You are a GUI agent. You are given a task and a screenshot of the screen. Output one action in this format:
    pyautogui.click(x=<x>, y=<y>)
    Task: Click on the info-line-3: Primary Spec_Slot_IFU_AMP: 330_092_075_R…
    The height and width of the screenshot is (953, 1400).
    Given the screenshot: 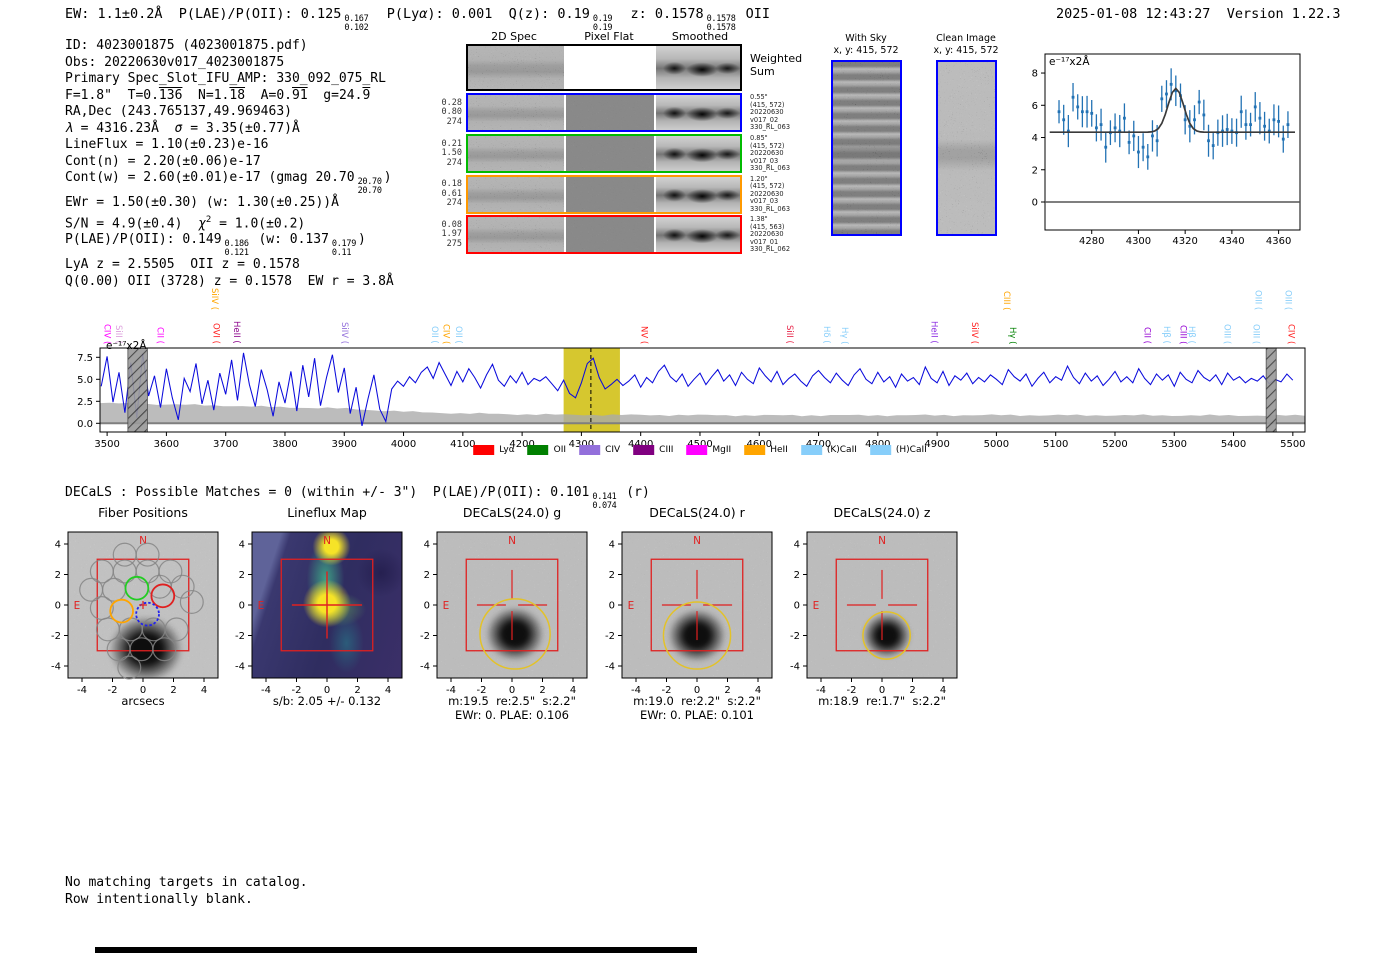 What is the action you would take?
    pyautogui.click(x=225, y=78)
    